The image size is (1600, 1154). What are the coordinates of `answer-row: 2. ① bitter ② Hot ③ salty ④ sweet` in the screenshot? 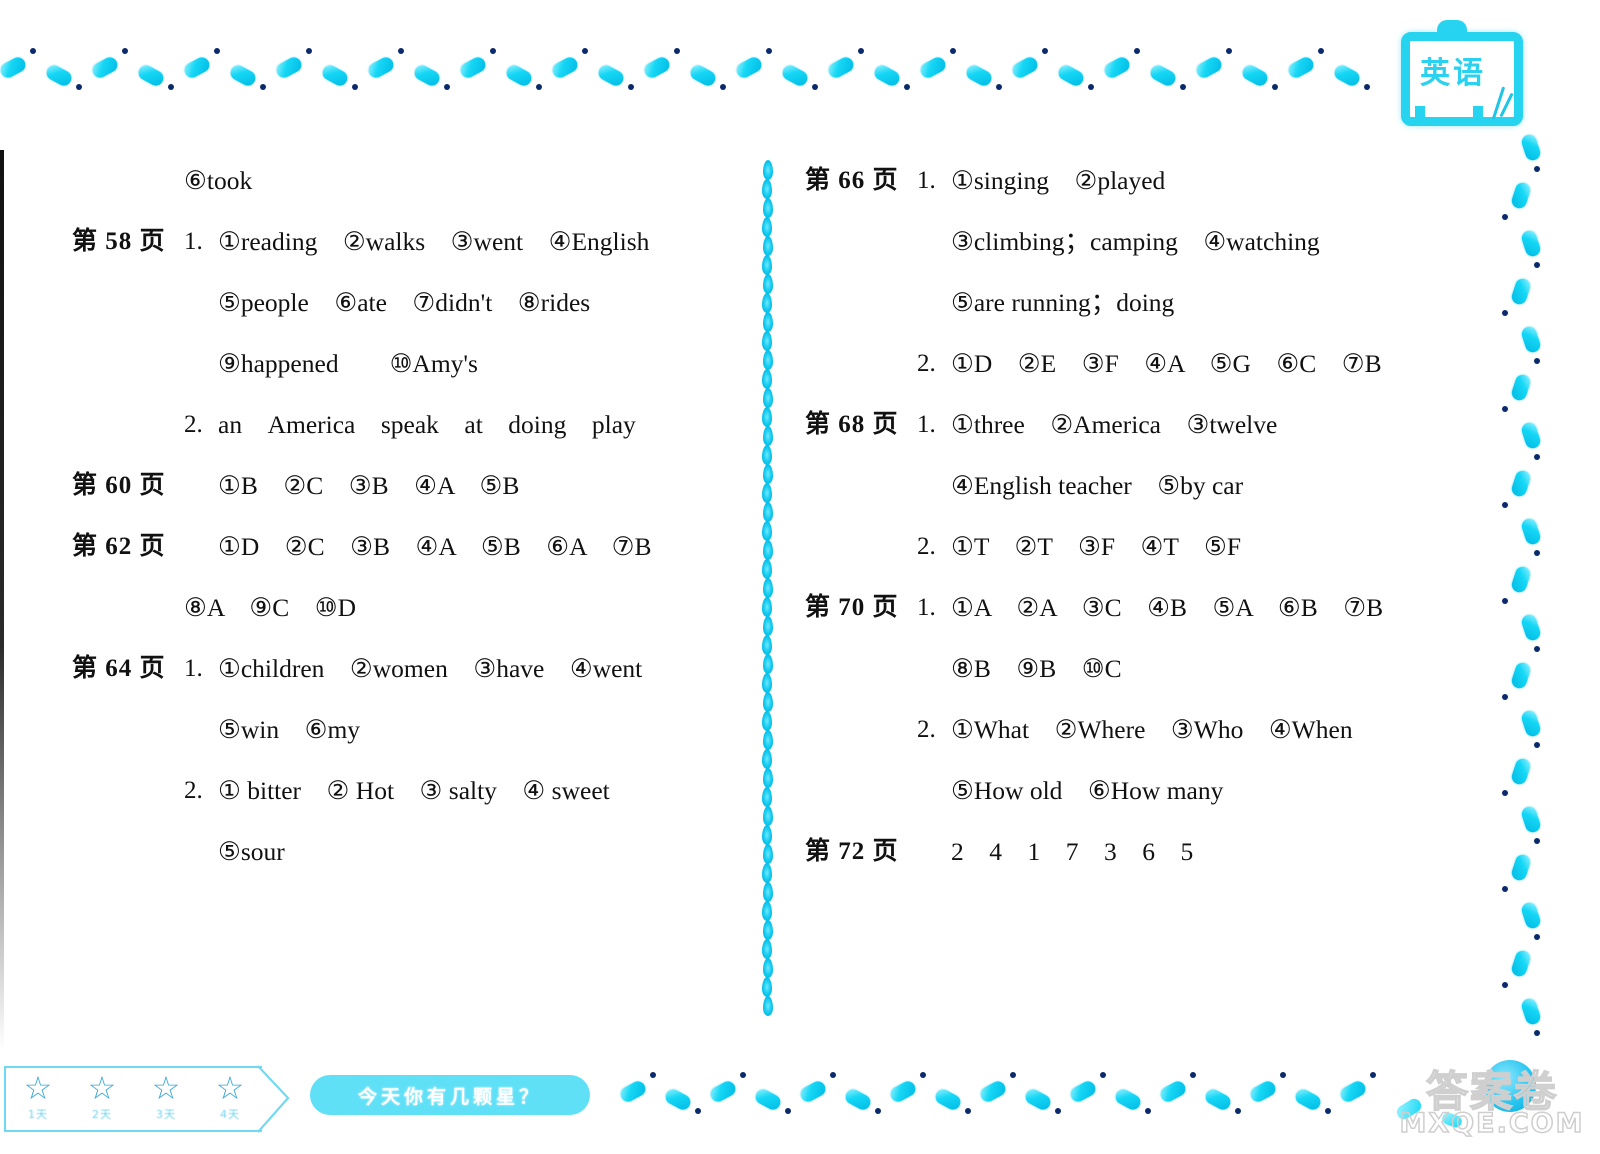 It's located at (402, 790).